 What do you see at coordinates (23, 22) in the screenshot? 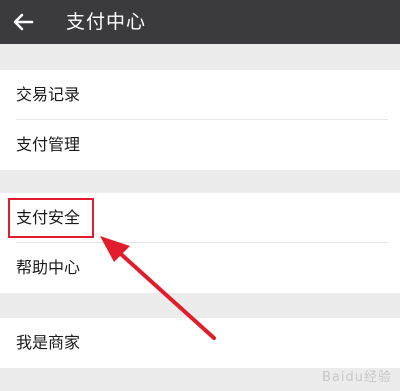
I see `arrow-left-icon` at bounding box center [23, 22].